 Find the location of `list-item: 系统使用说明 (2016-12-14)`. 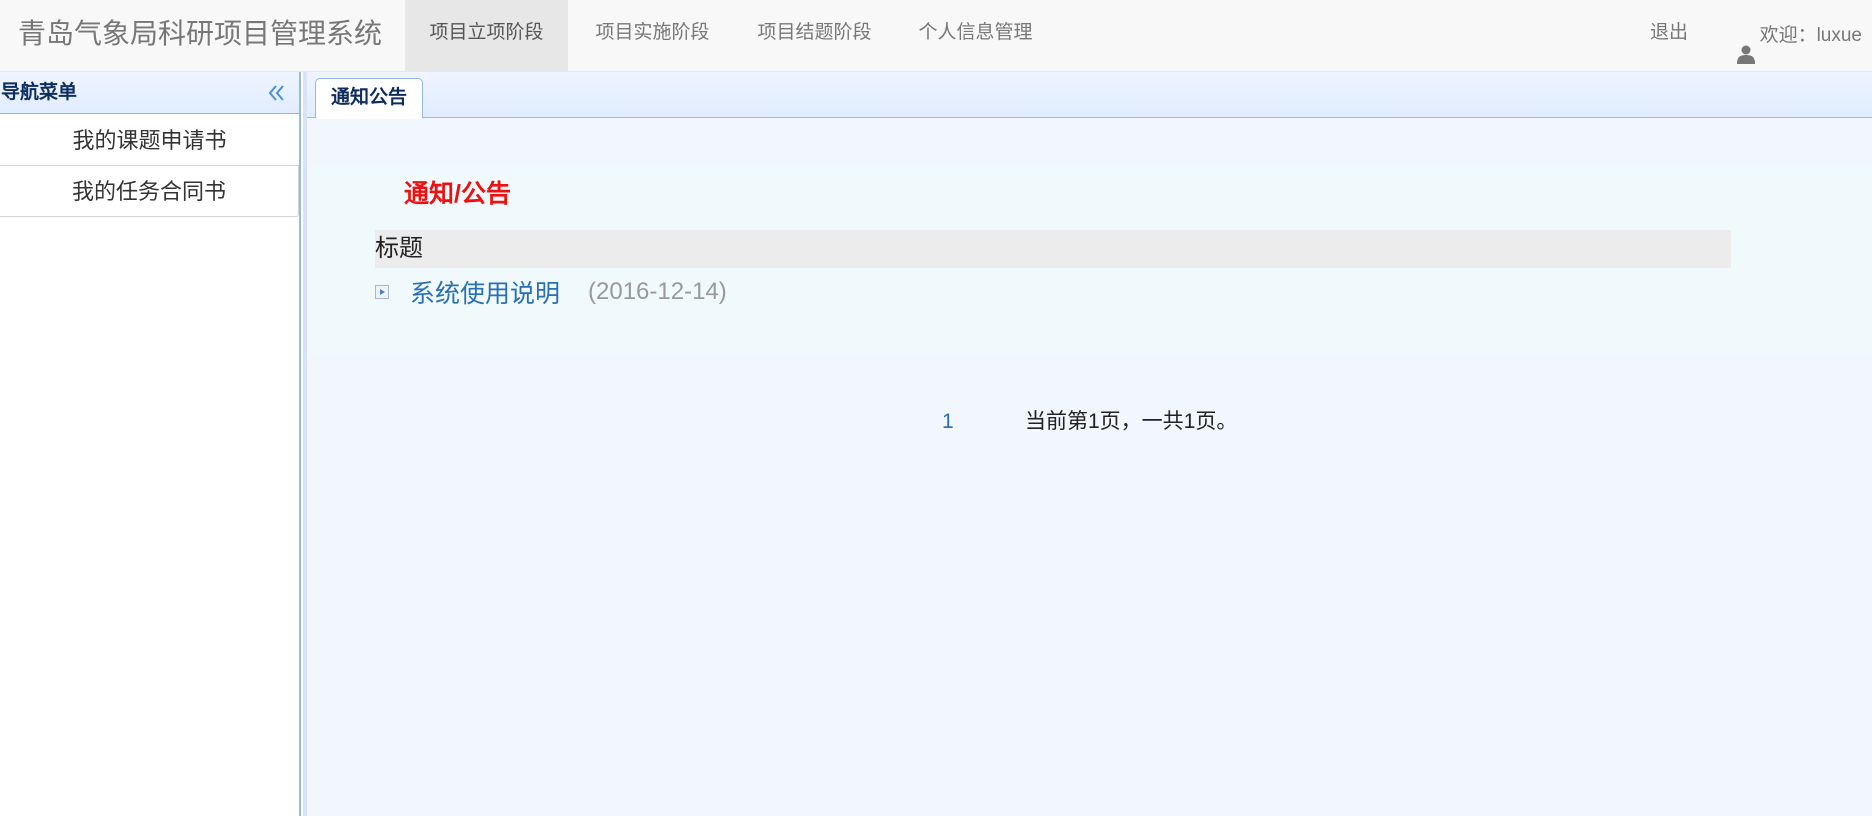

list-item: 系统使用说明 (2016-12-14) is located at coordinates (551, 292).